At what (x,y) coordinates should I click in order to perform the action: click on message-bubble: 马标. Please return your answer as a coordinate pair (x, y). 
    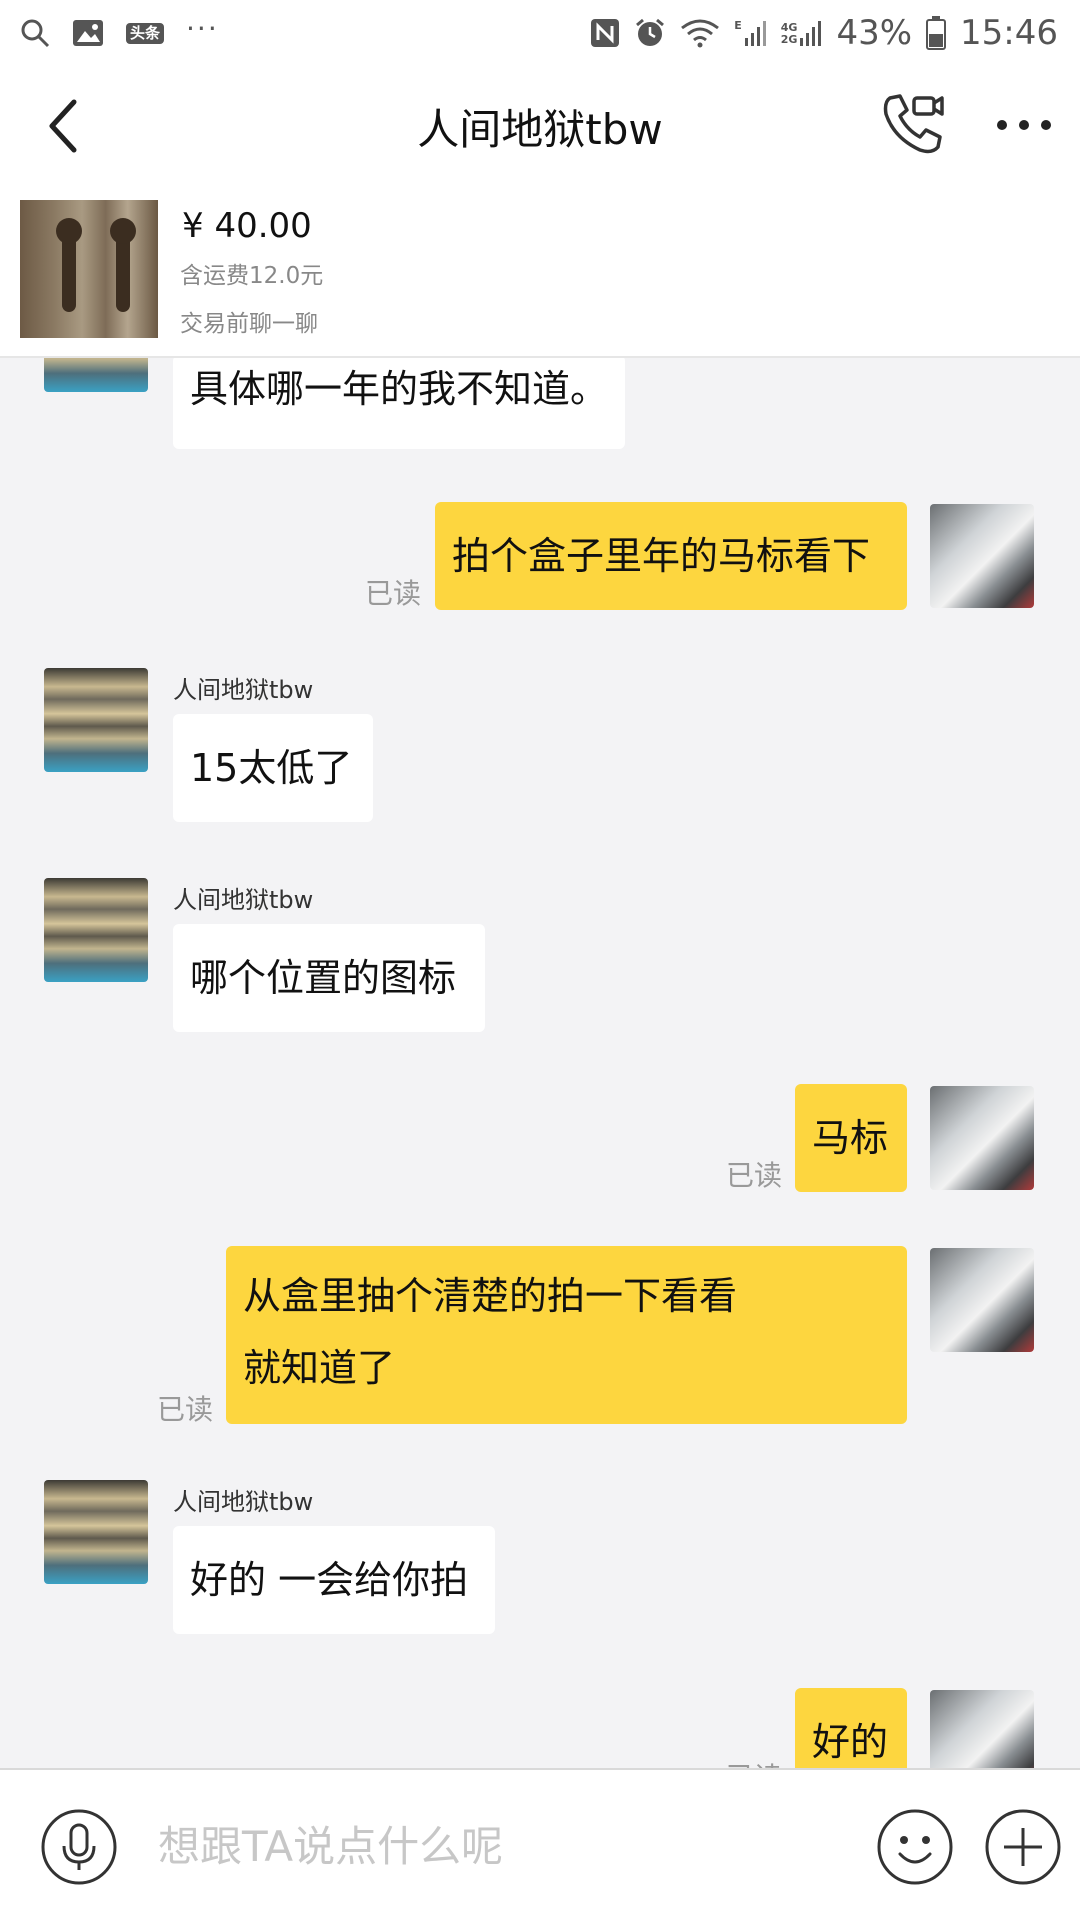
    Looking at the image, I should click on (851, 1138).